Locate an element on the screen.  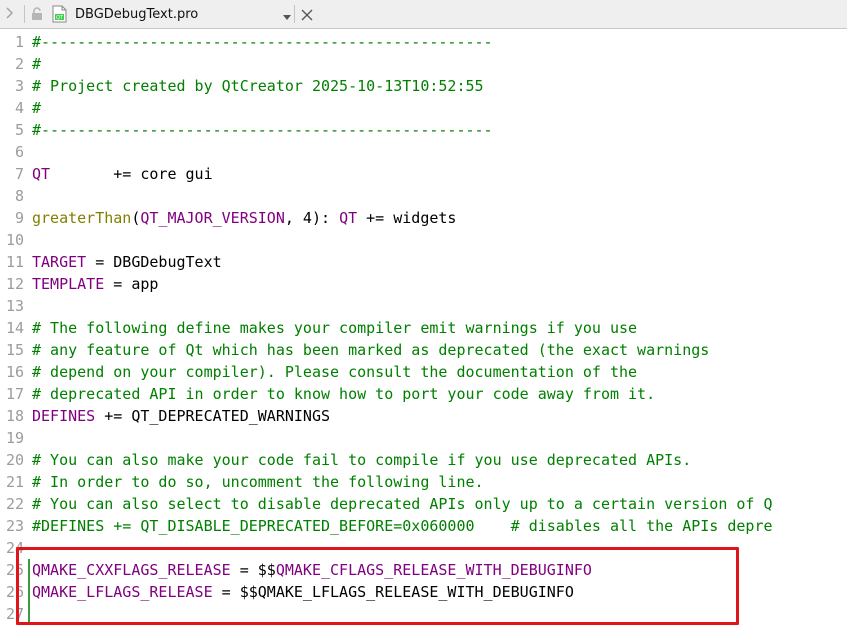
line-number: 21 is located at coordinates (14, 482).